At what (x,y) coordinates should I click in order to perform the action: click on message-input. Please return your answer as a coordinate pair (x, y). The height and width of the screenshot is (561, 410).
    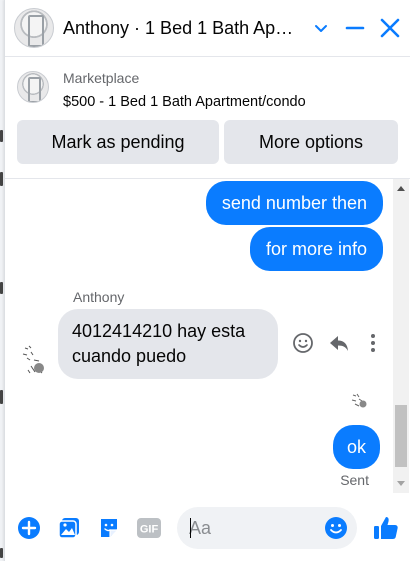
    Looking at the image, I should click on (254, 528).